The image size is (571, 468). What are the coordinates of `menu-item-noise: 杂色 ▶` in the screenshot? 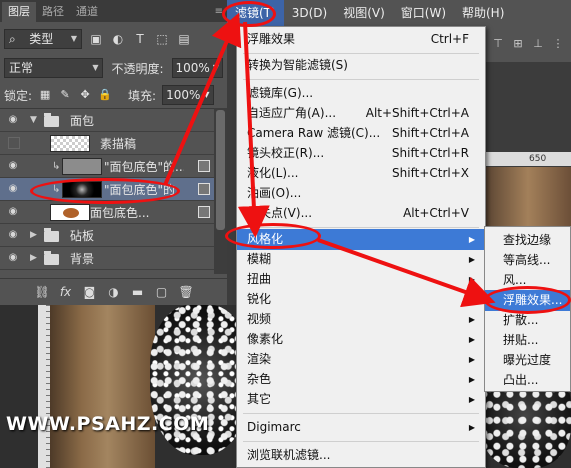 It's located at (361, 379).